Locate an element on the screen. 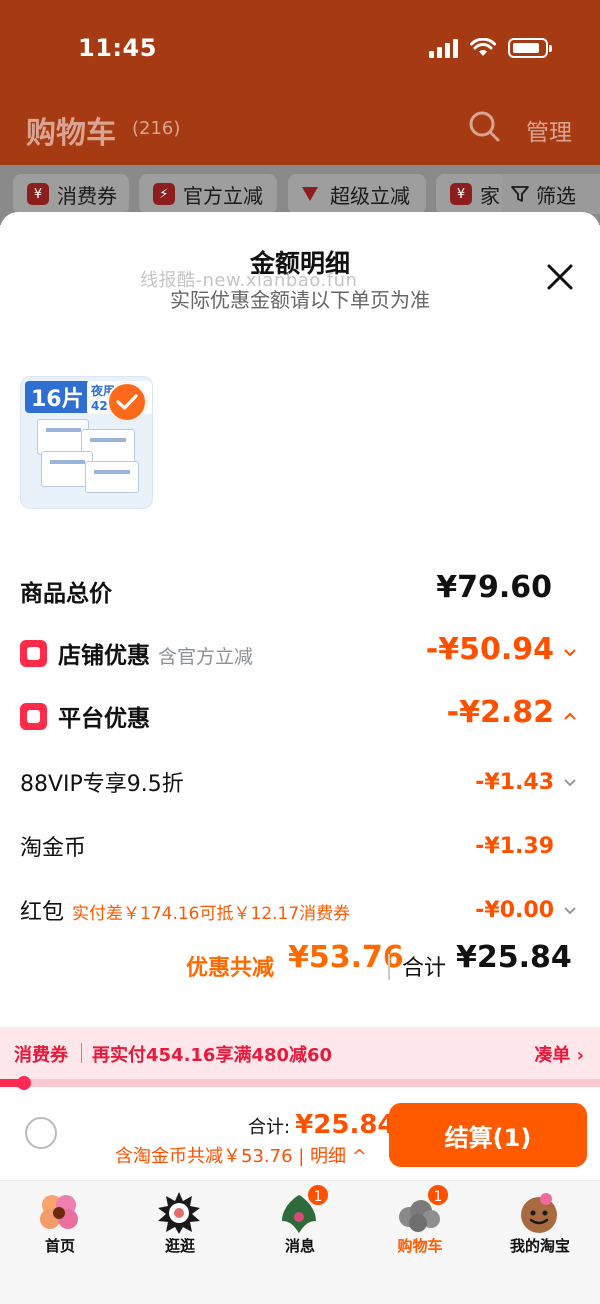 The height and width of the screenshot is (1304, 600). wifi-icon is located at coordinates (483, 47).